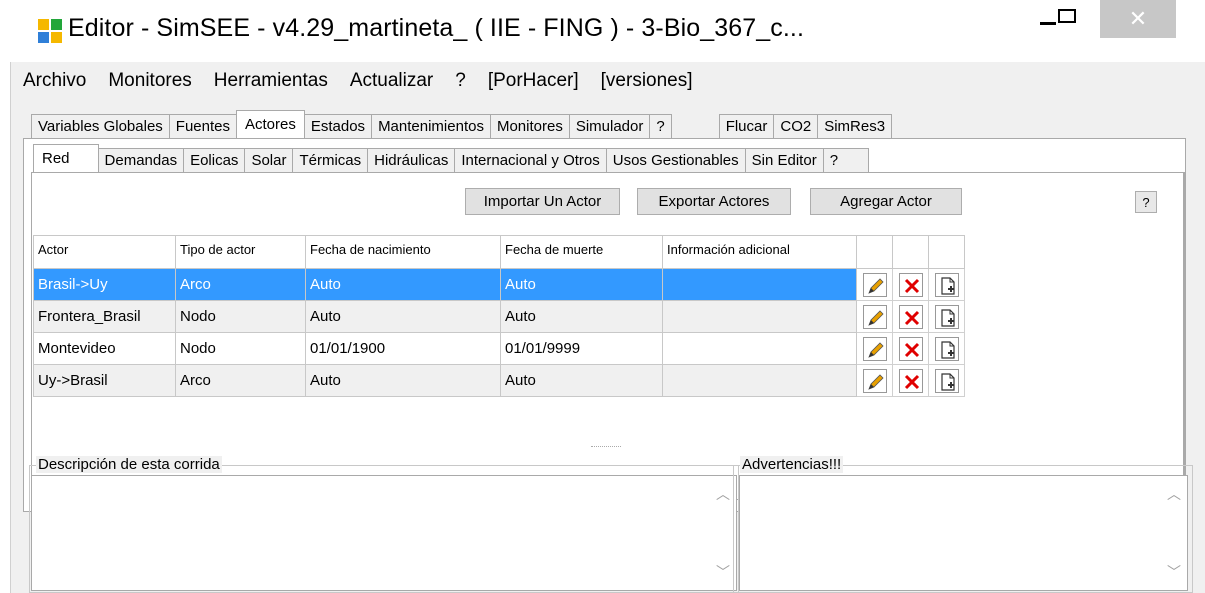 This screenshot has height=593, width=1205. What do you see at coordinates (66, 158) in the screenshot?
I see `subtab-red: Red` at bounding box center [66, 158].